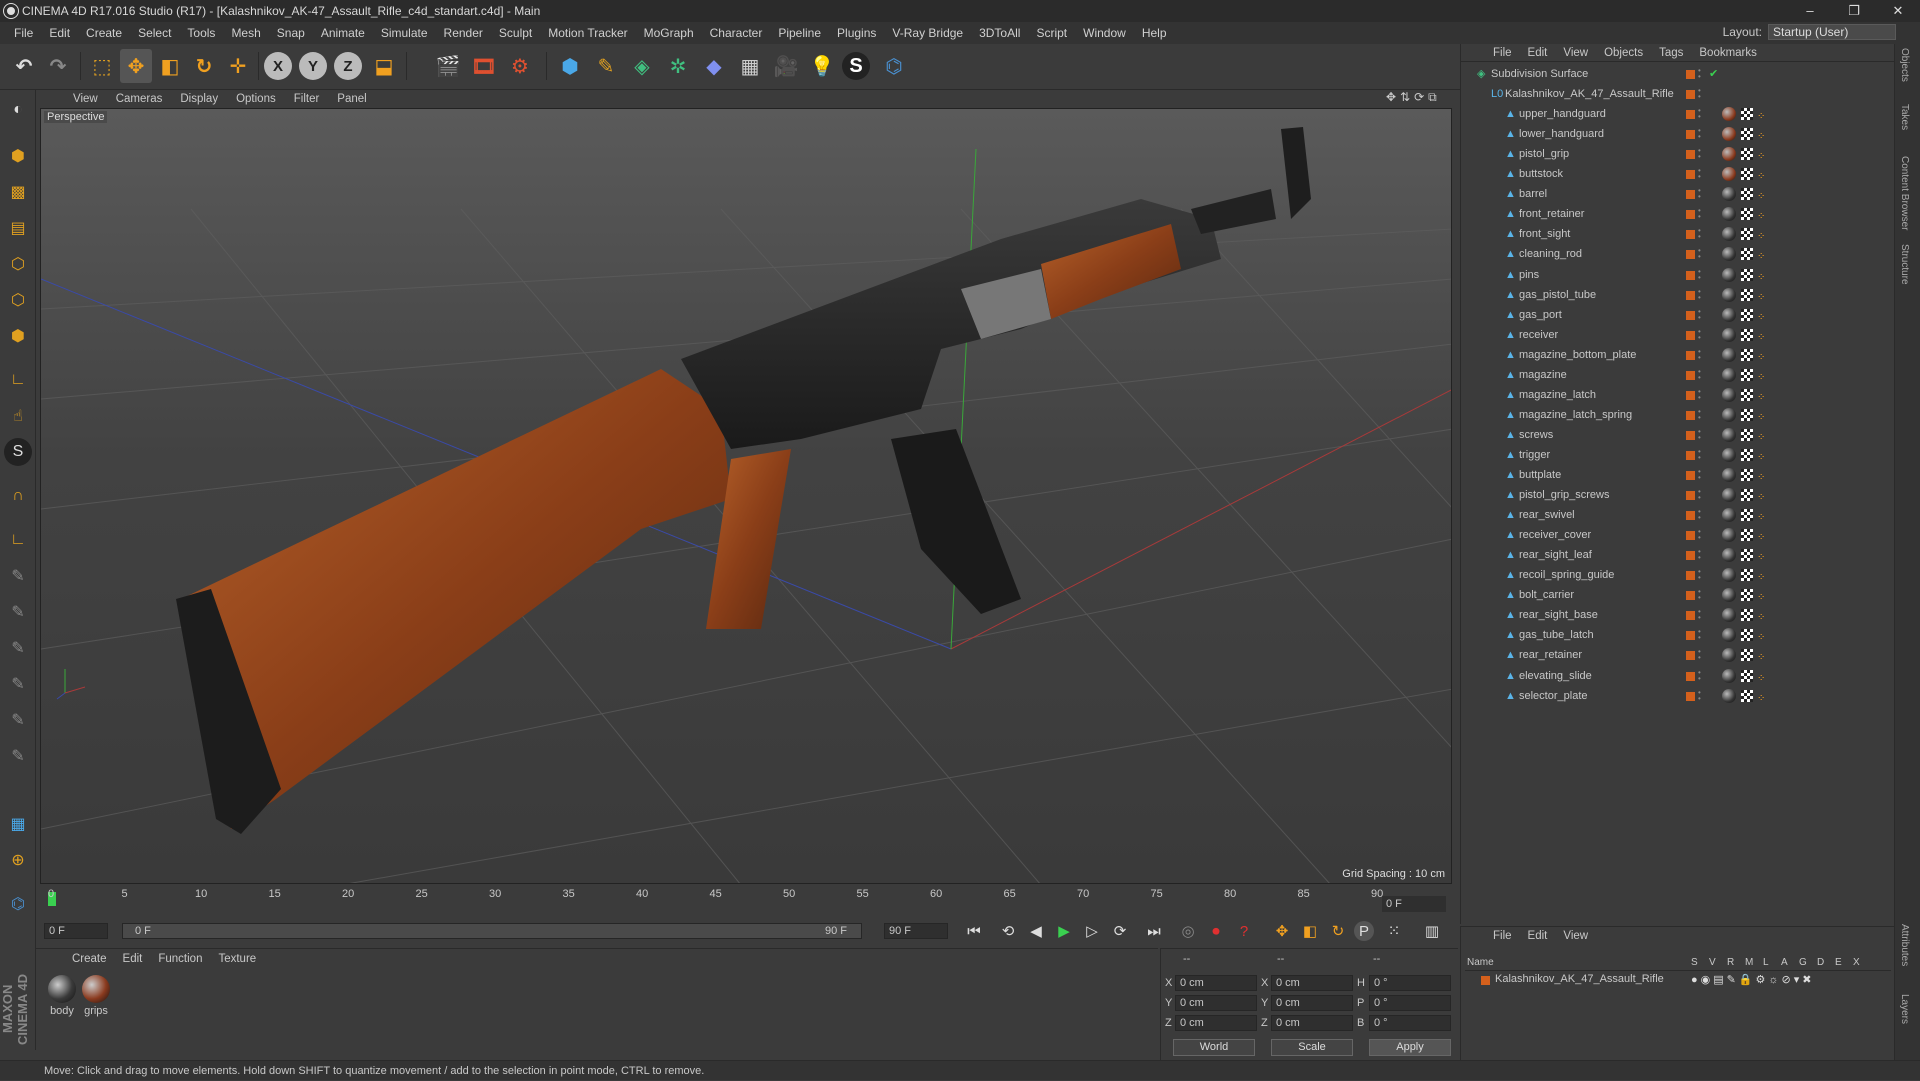  I want to click on object-selector-plate: ▲ selector_plate • • ⁘, so click(1678, 696).